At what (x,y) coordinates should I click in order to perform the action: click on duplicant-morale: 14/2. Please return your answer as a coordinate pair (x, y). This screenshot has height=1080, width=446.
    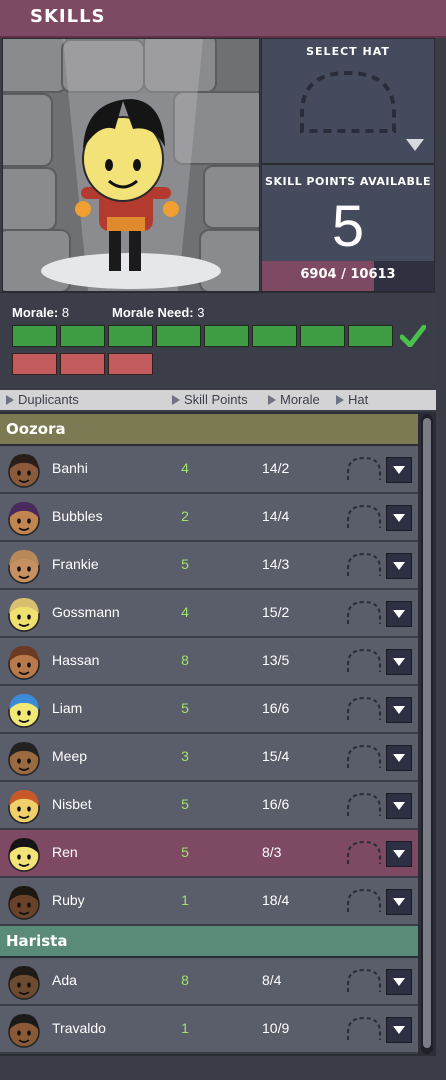
    Looking at the image, I should click on (276, 468).